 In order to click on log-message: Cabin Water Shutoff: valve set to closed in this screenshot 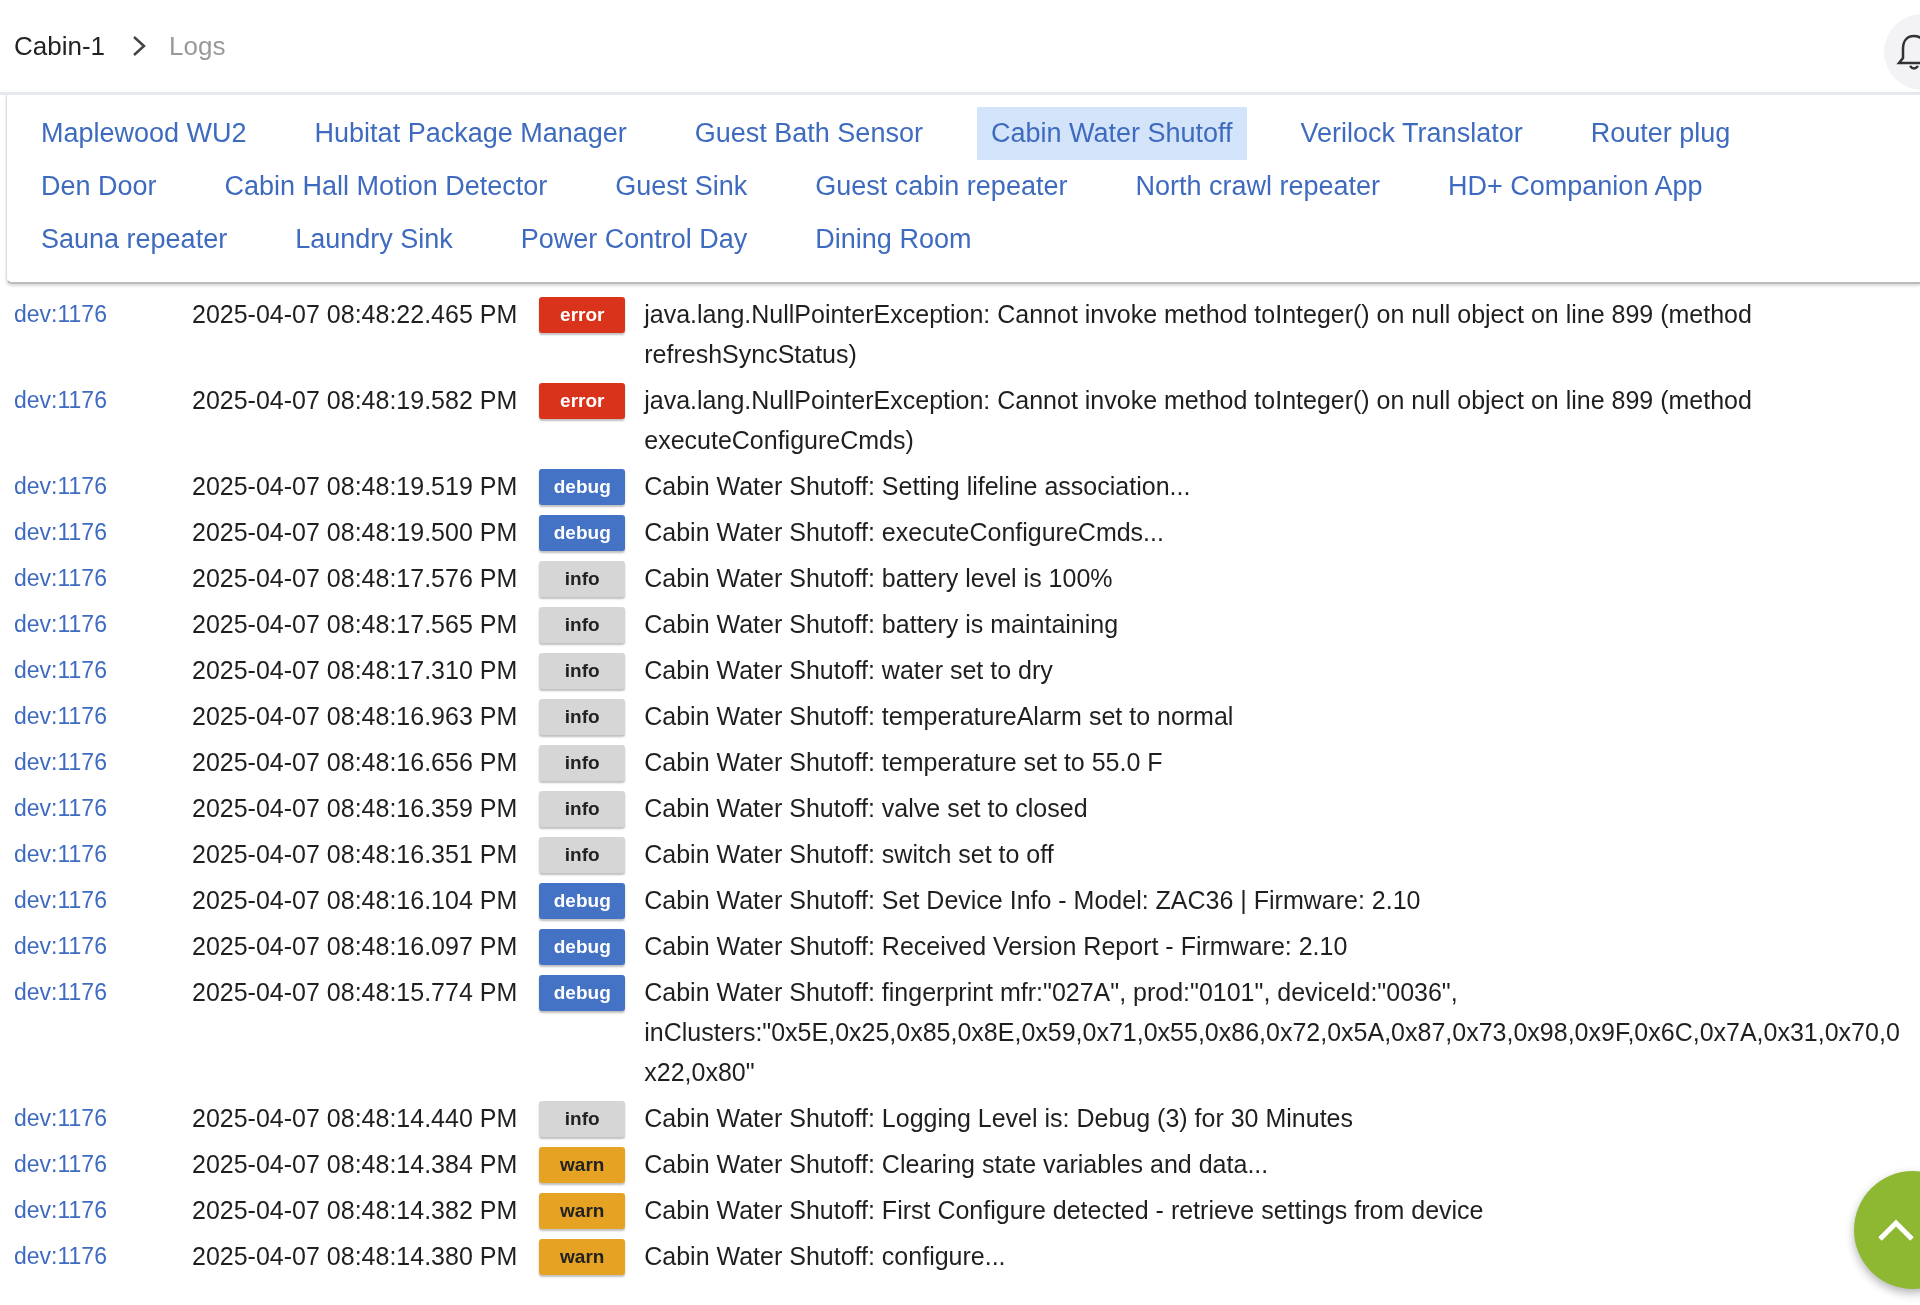, I will do `click(866, 808)`.